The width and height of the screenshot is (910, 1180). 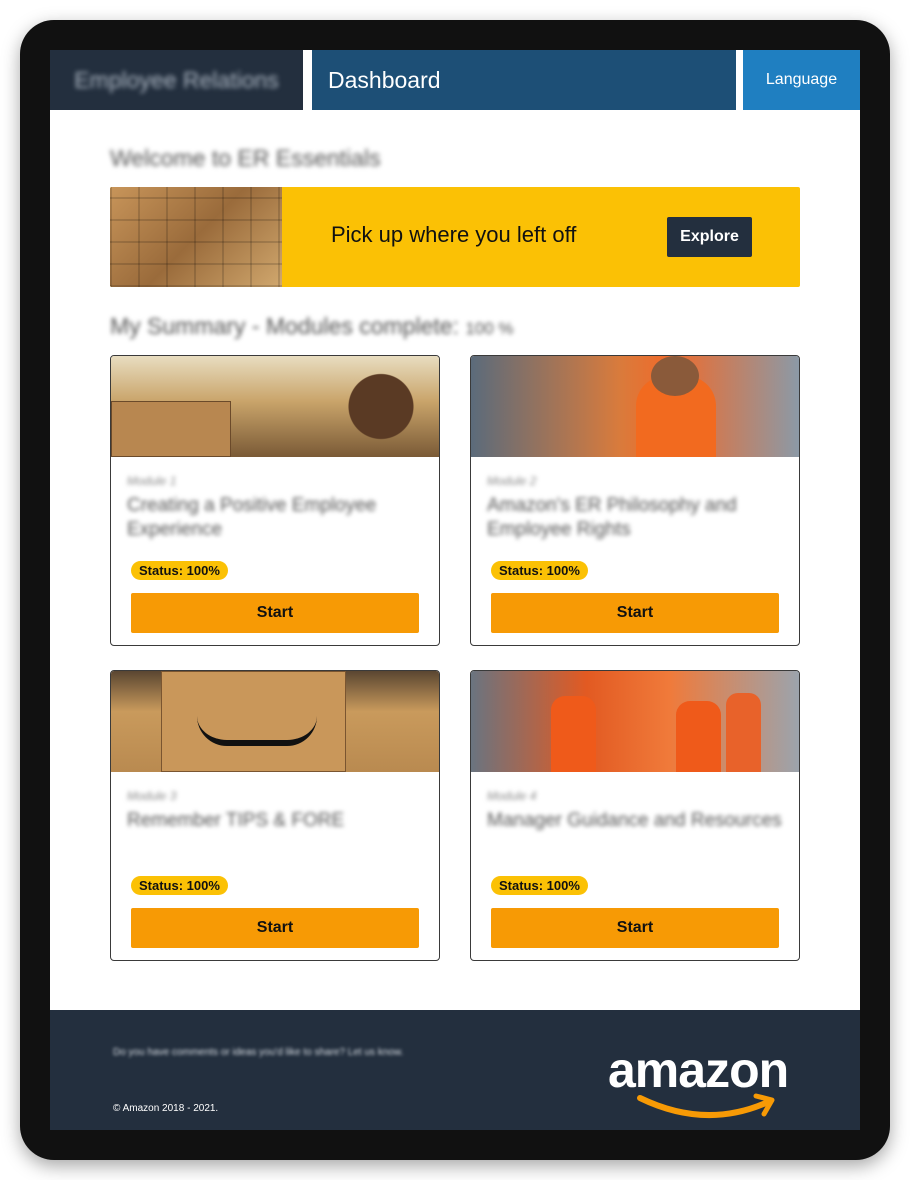 I want to click on amazon-smile-icon, so click(x=257, y=731).